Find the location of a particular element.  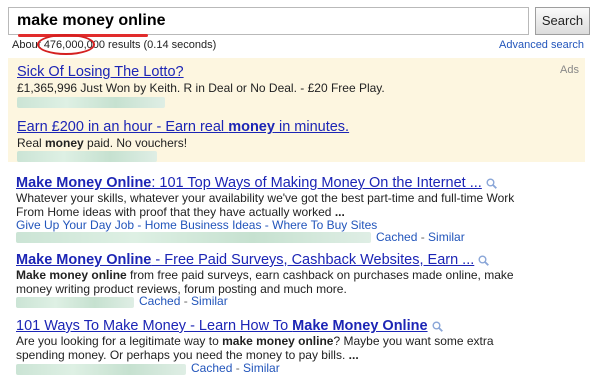

ad-title-bold: money is located at coordinates (251, 127).